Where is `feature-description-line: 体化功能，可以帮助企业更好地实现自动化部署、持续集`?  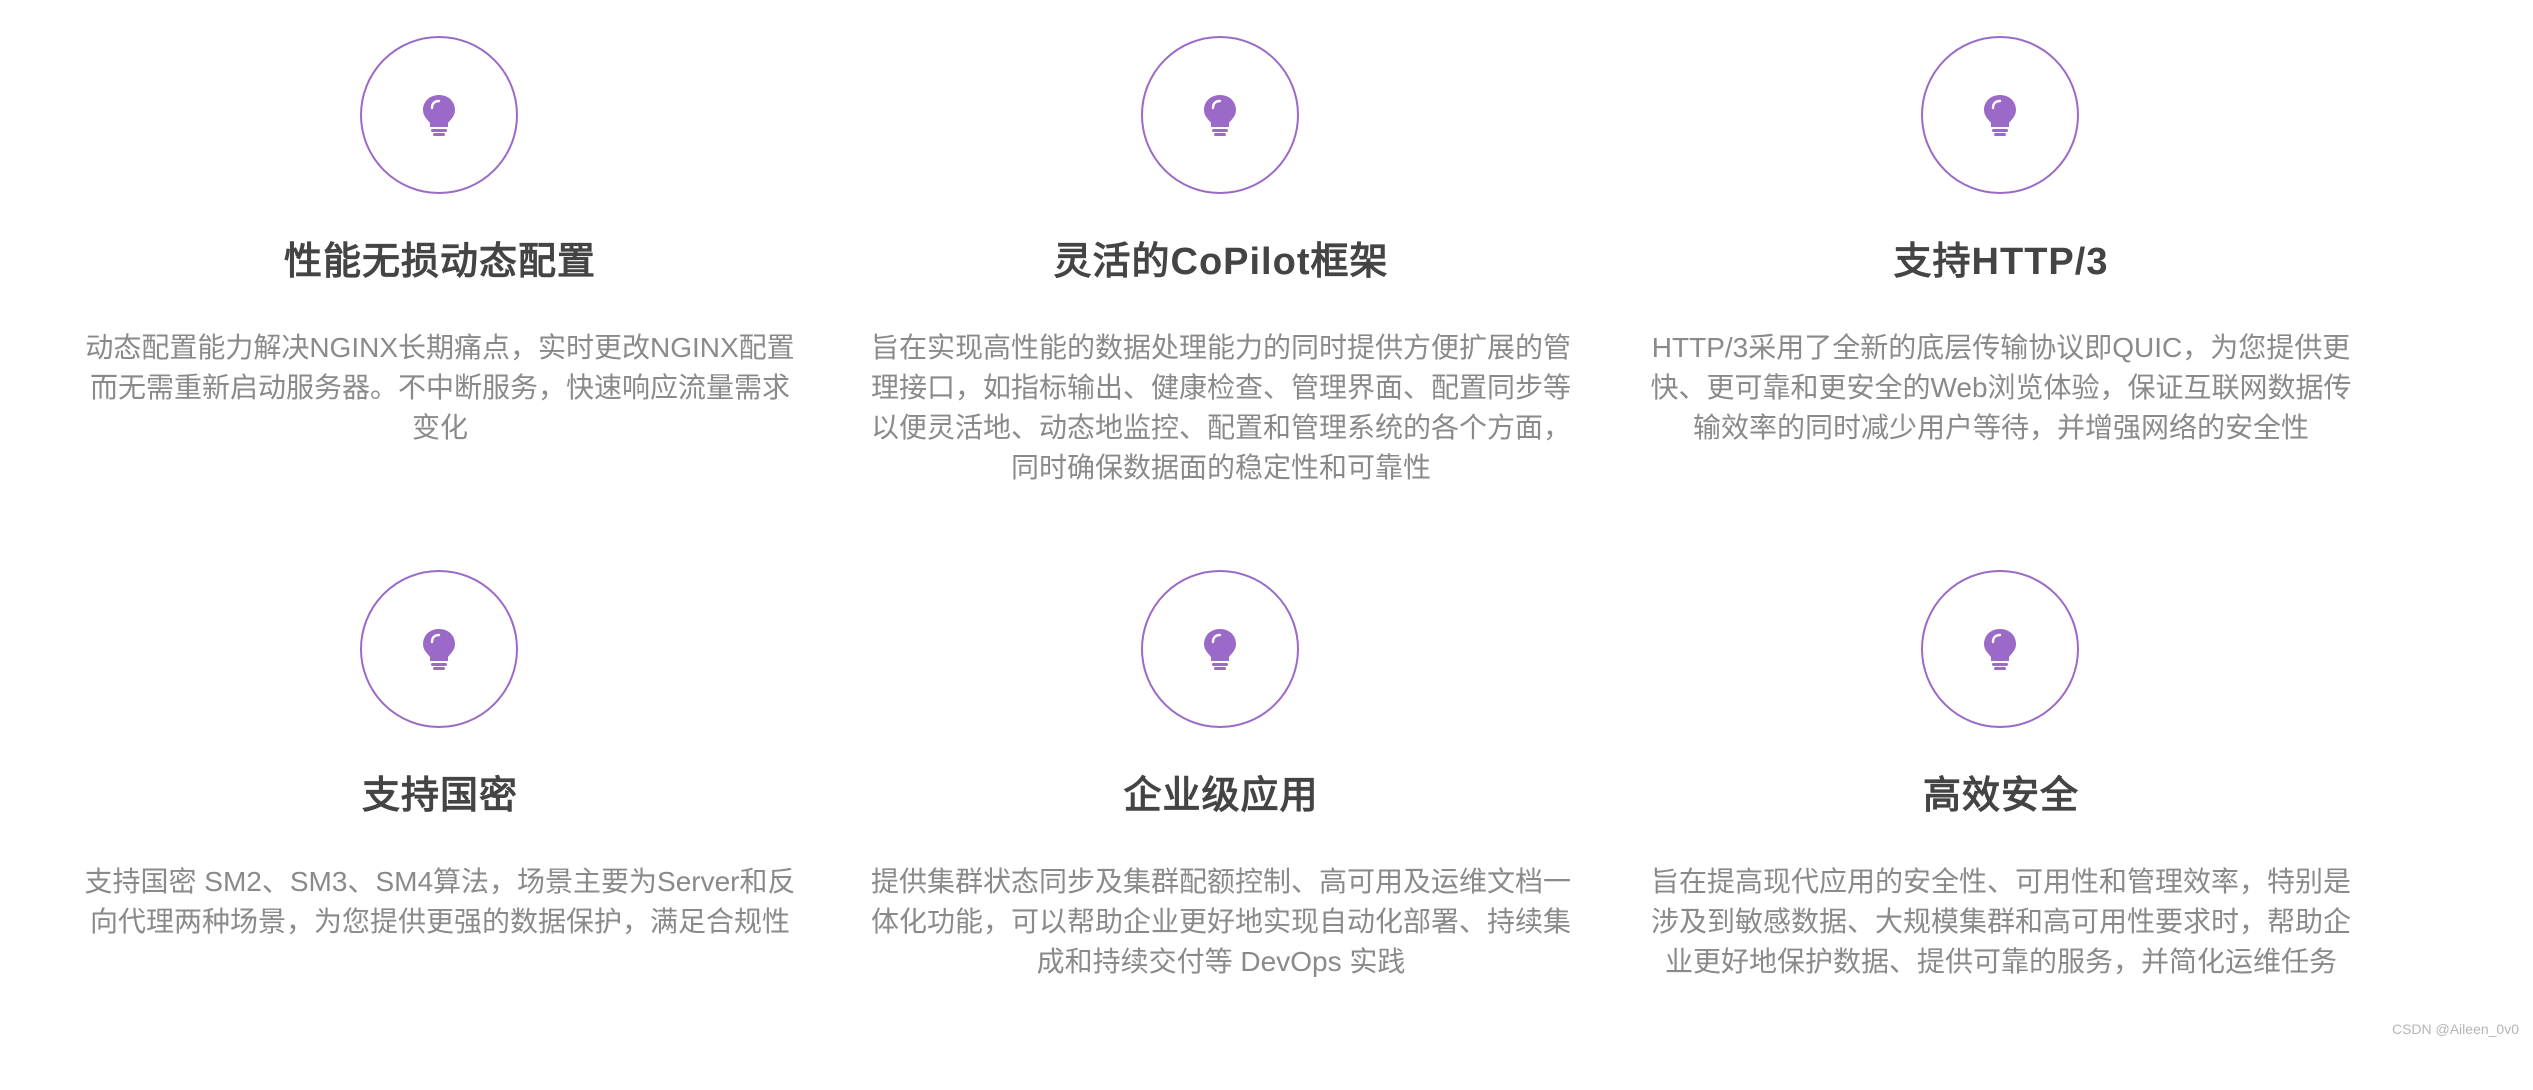 feature-description-line: 体化功能，可以帮助企业更好地实现自动化部署、持续集 is located at coordinates (1220, 921).